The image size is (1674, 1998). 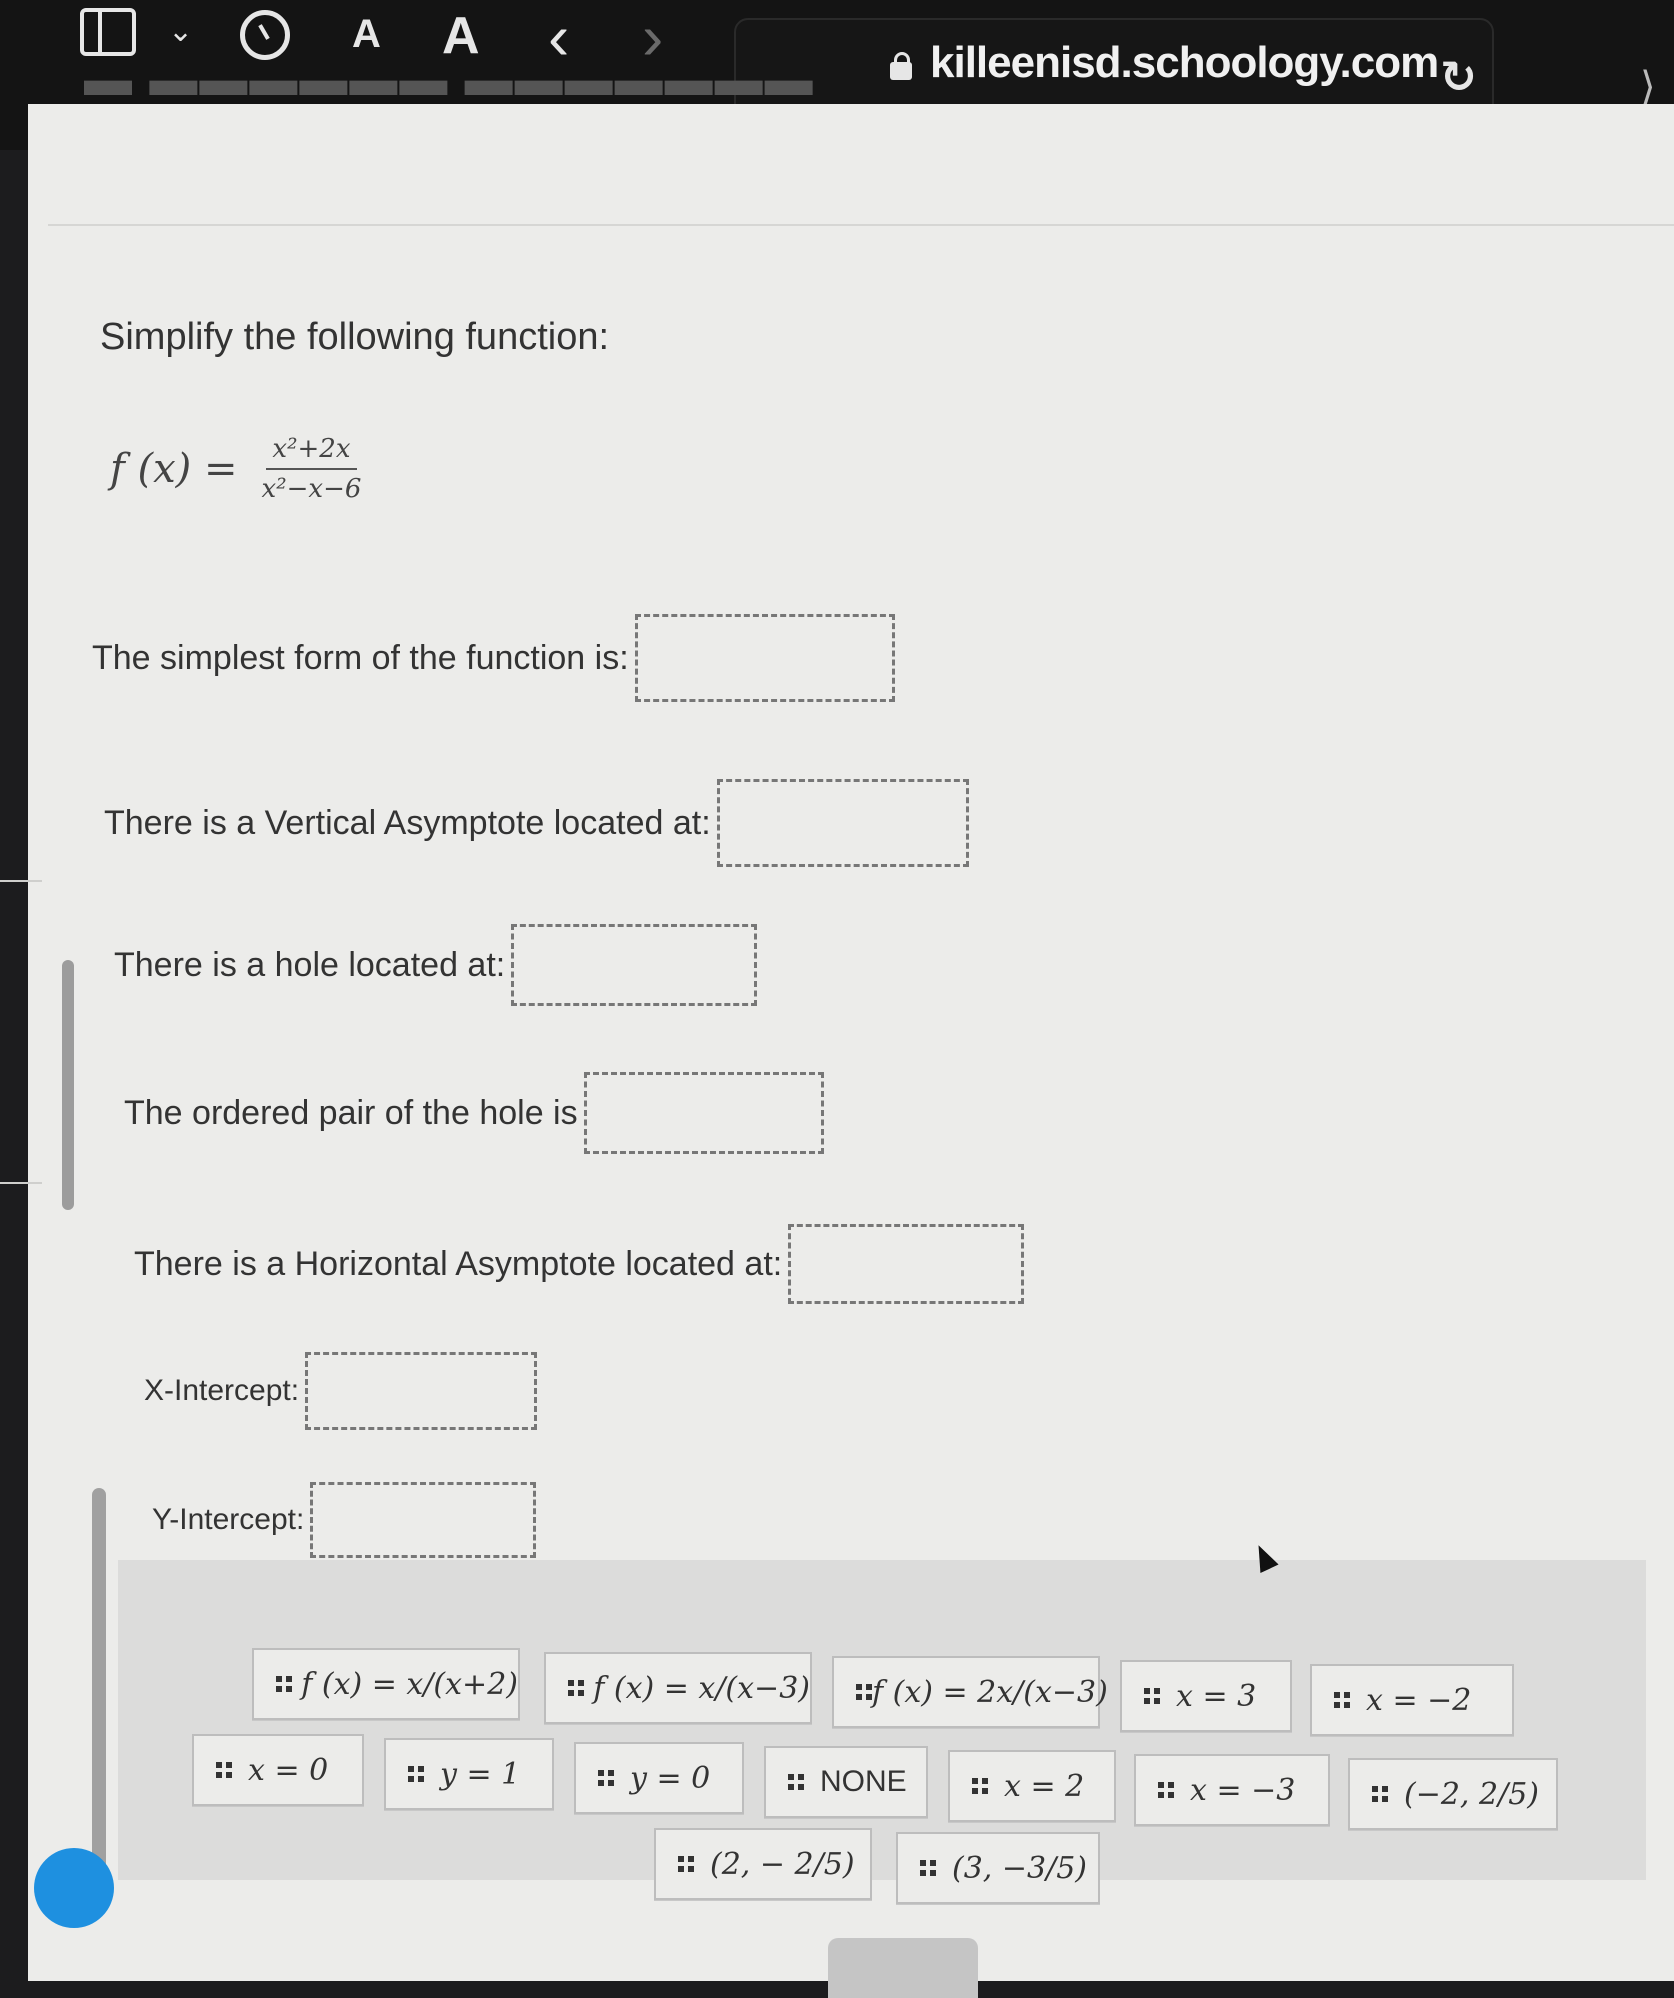 What do you see at coordinates (461, 36) in the screenshot?
I see `increase-font-button: A` at bounding box center [461, 36].